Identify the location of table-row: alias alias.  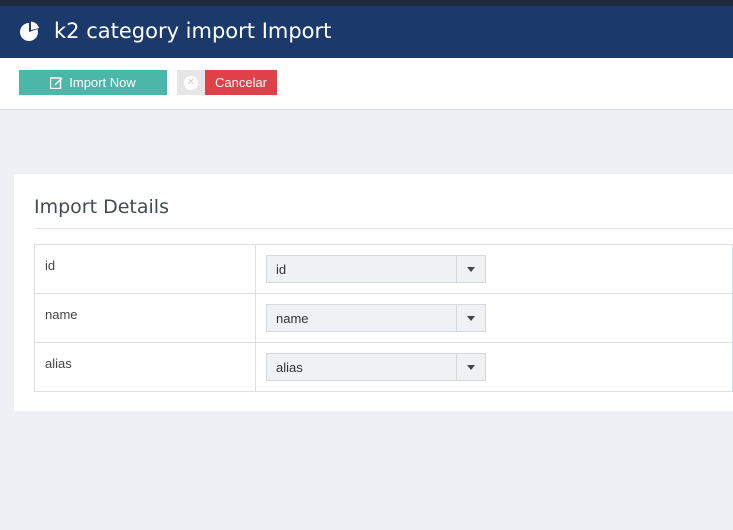
(383, 367).